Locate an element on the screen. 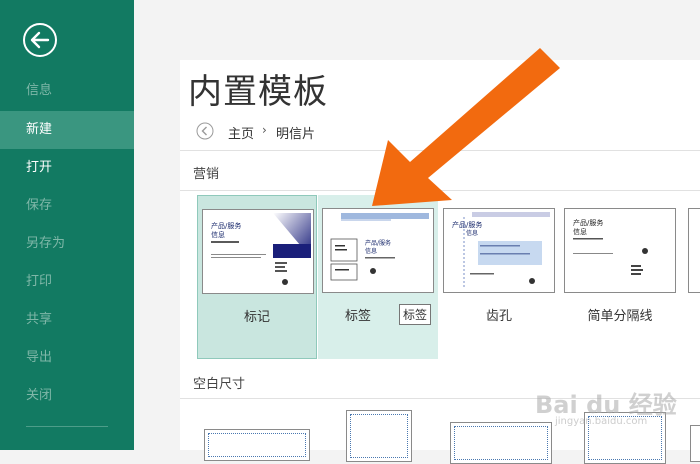  sidebar-item-print: 打印 is located at coordinates (67, 282).